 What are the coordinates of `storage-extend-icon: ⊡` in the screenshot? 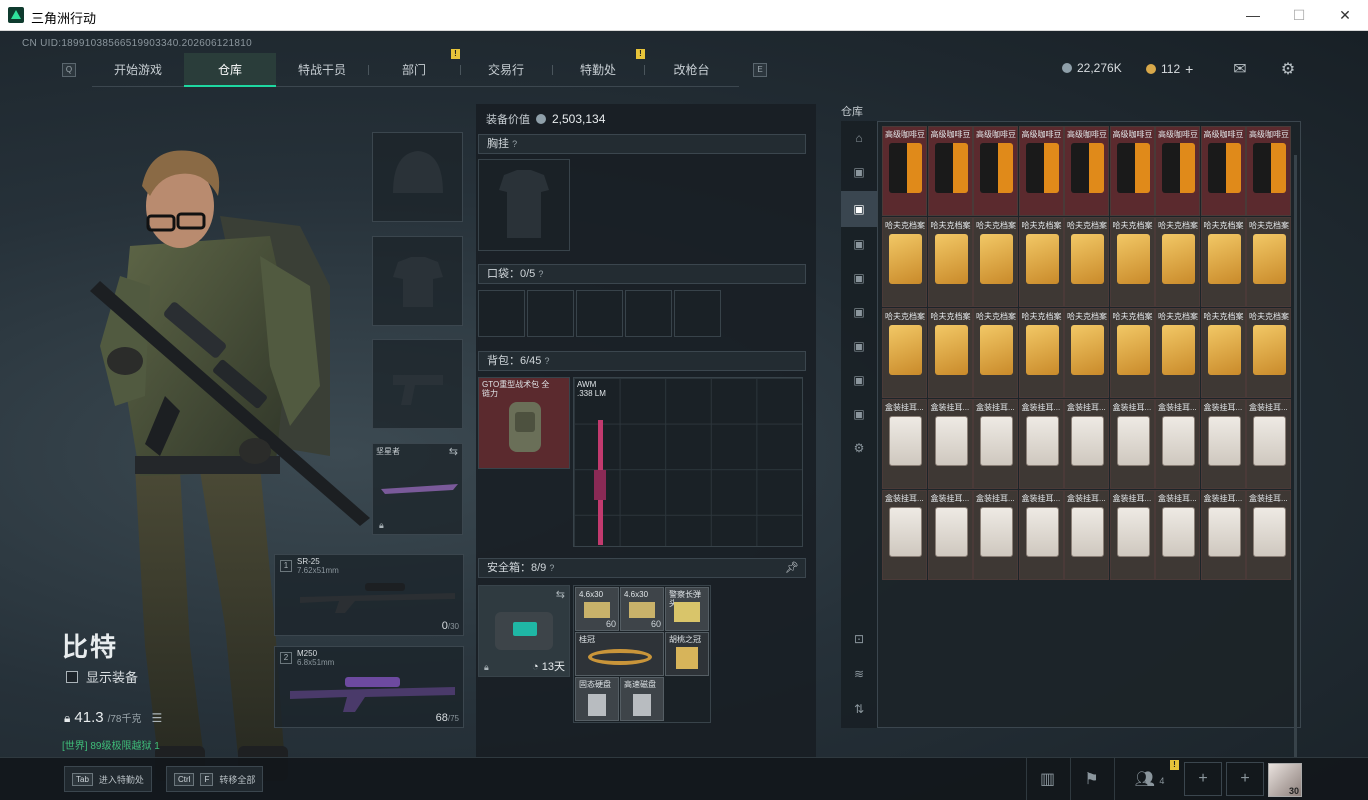 It's located at (859, 639).